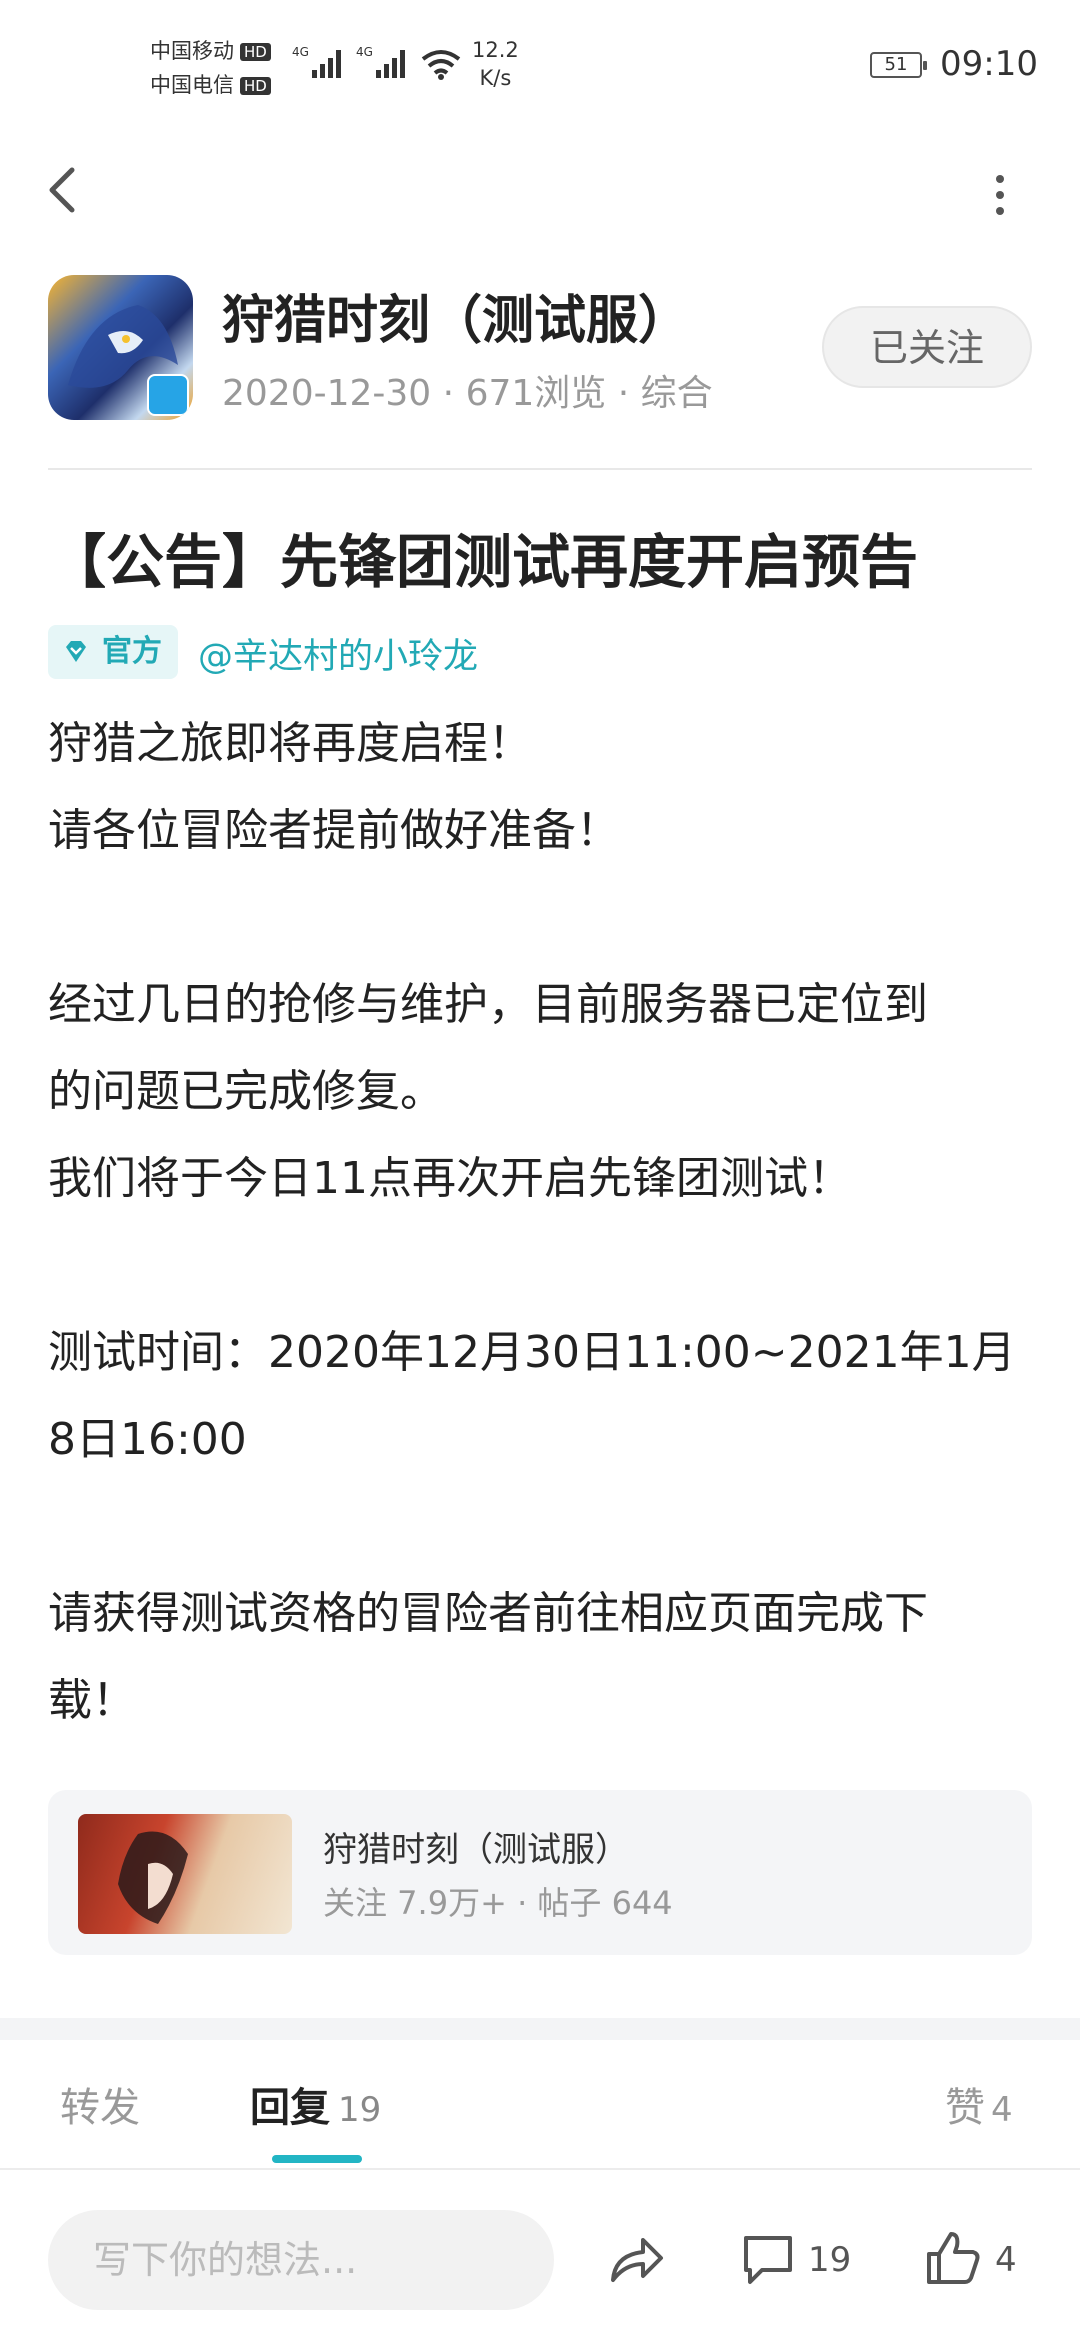  I want to click on card-meta: 关注 7.9万+ · 帖子 644, so click(498, 1903).